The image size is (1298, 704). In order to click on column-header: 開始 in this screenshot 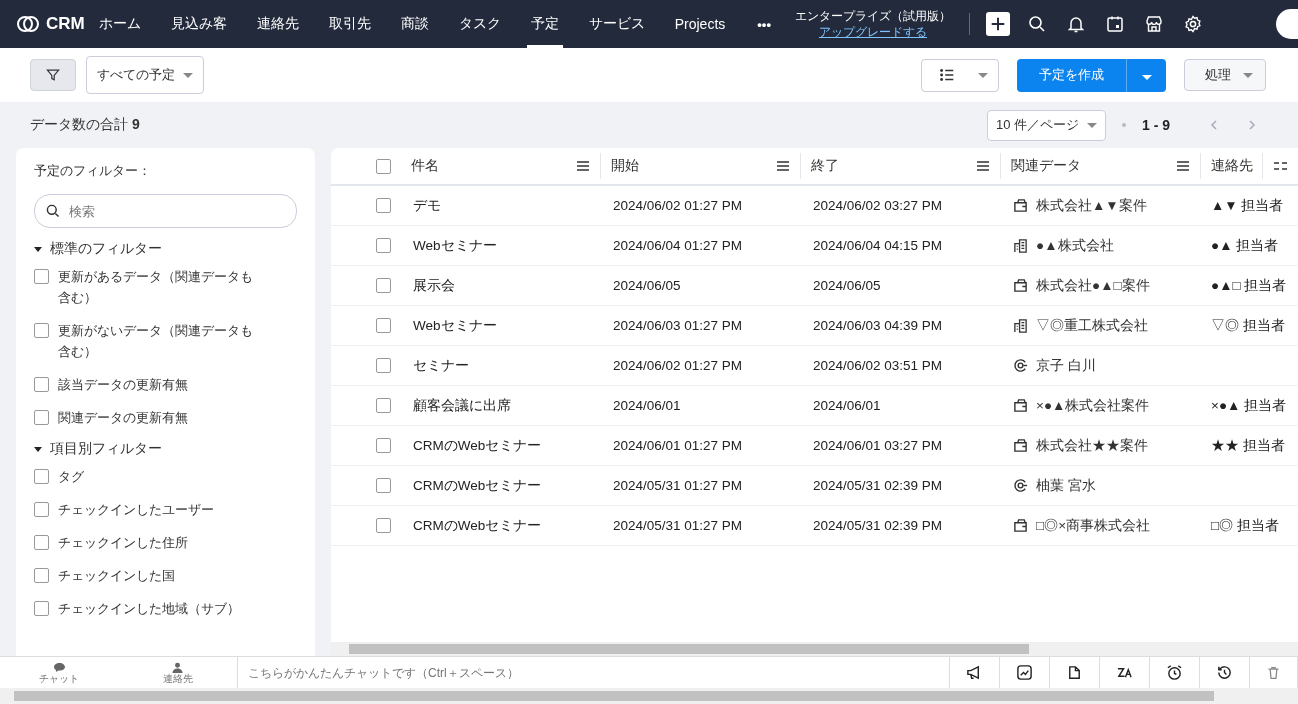, I will do `click(625, 166)`.